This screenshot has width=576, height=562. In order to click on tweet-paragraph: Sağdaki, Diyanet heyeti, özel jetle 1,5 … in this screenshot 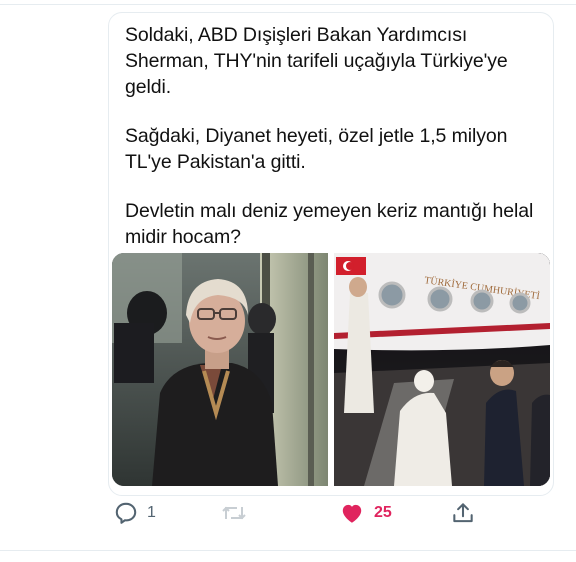, I will do `click(316, 149)`.